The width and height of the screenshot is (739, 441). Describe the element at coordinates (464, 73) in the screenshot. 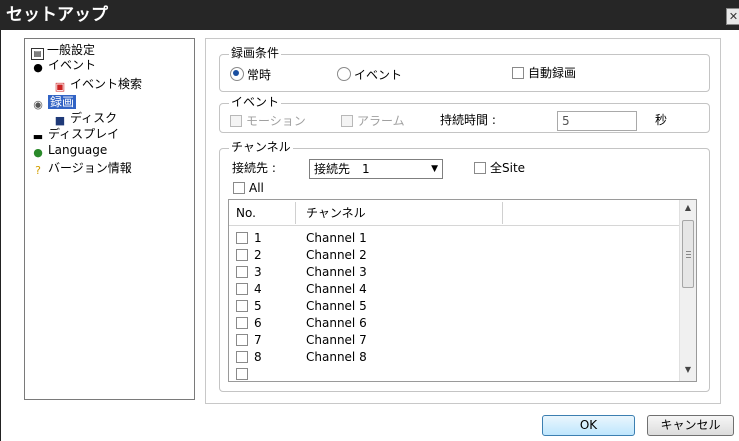

I see `recording-condition-group` at that location.